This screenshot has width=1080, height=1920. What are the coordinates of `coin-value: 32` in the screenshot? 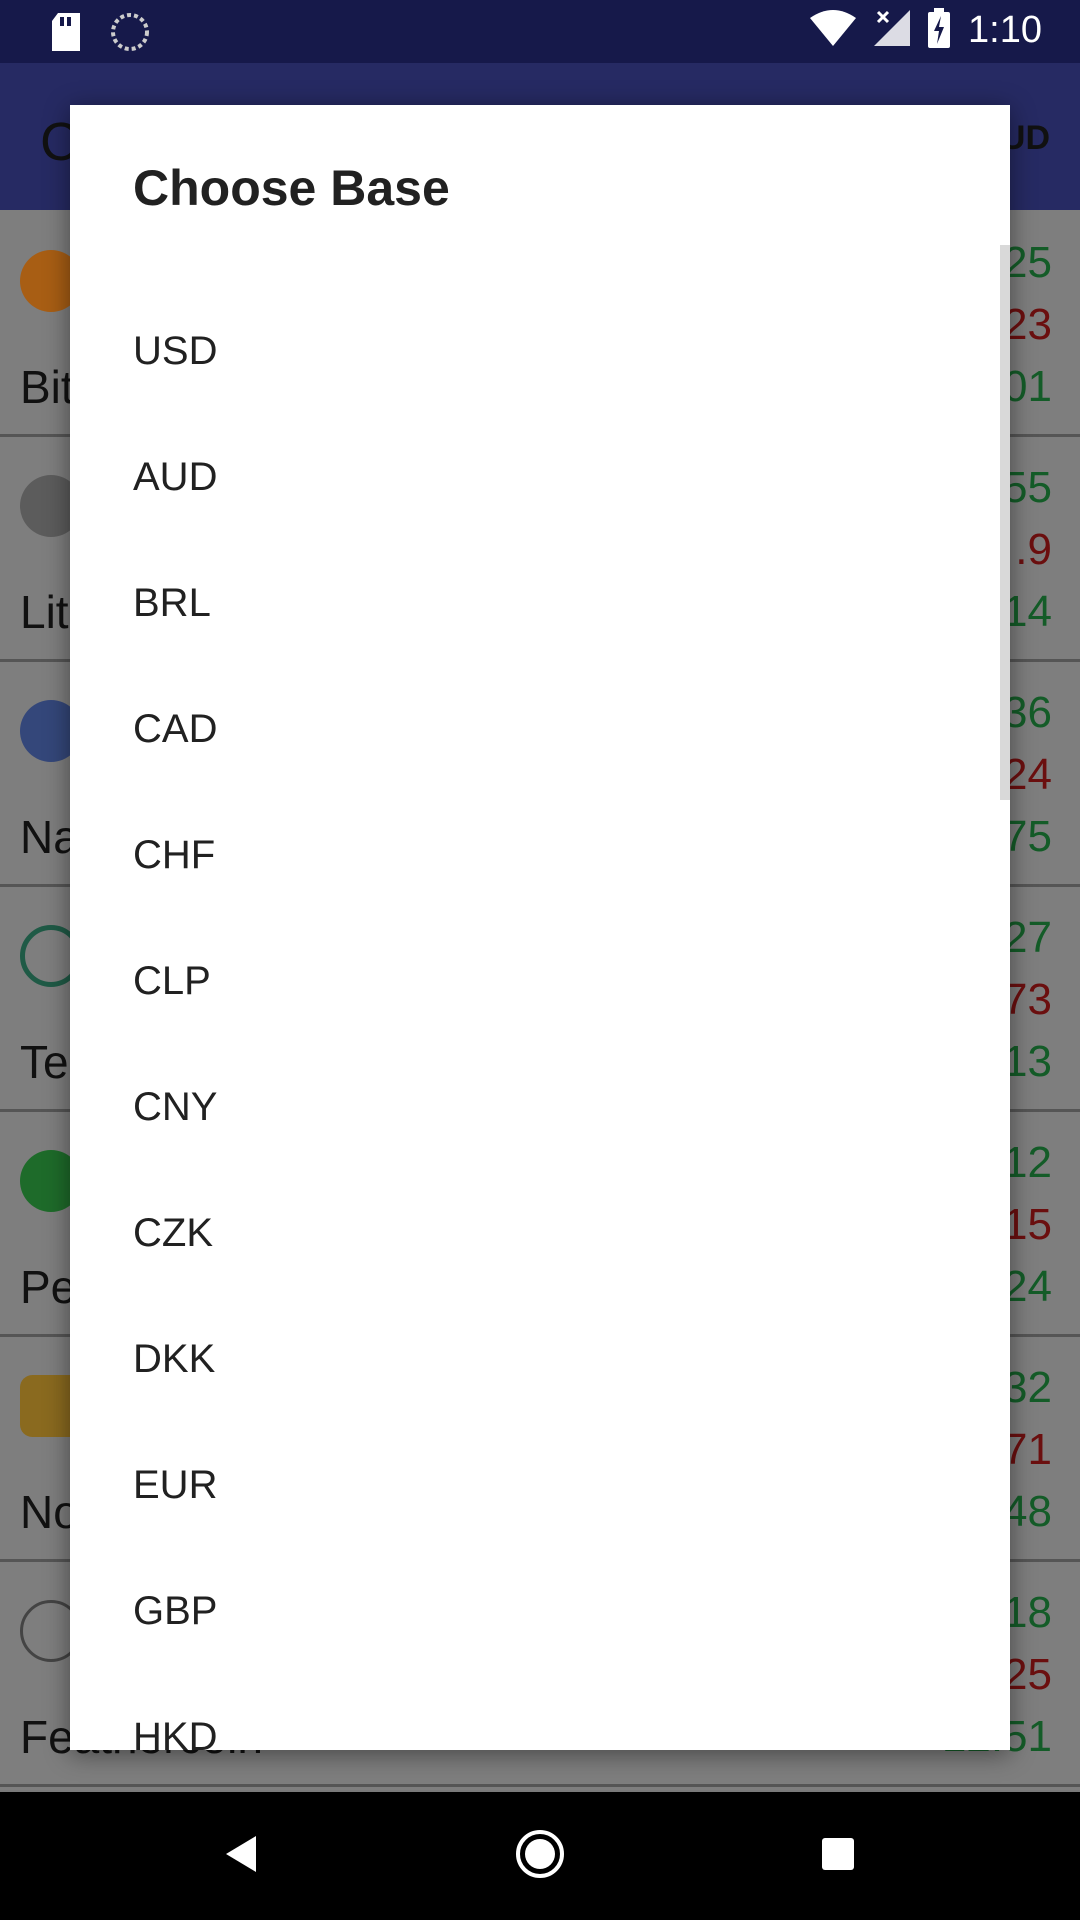 It's located at (1027, 1387).